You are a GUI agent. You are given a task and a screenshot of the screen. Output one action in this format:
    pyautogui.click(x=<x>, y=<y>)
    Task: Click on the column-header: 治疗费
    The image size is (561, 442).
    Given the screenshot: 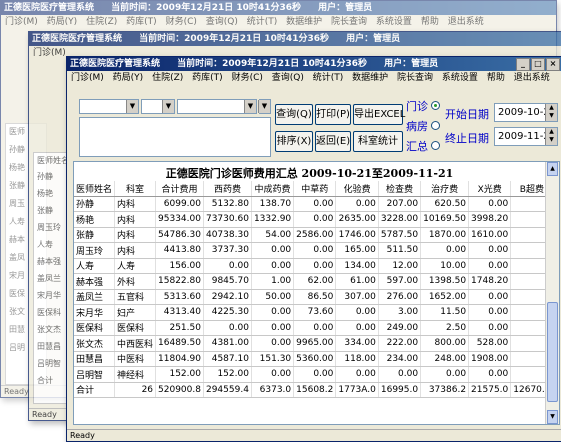 What is the action you would take?
    pyautogui.click(x=445, y=189)
    